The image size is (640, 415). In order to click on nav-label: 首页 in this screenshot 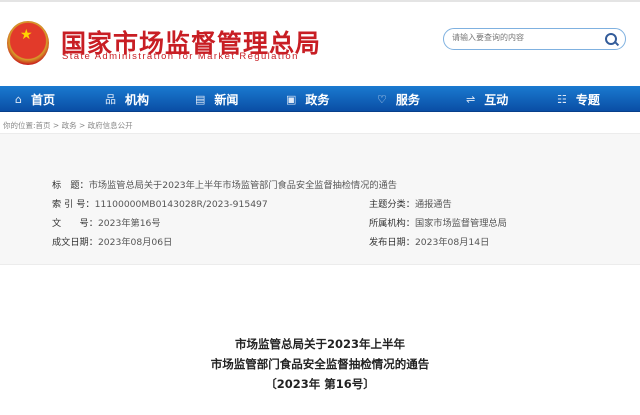, I will do `click(42, 99)`.